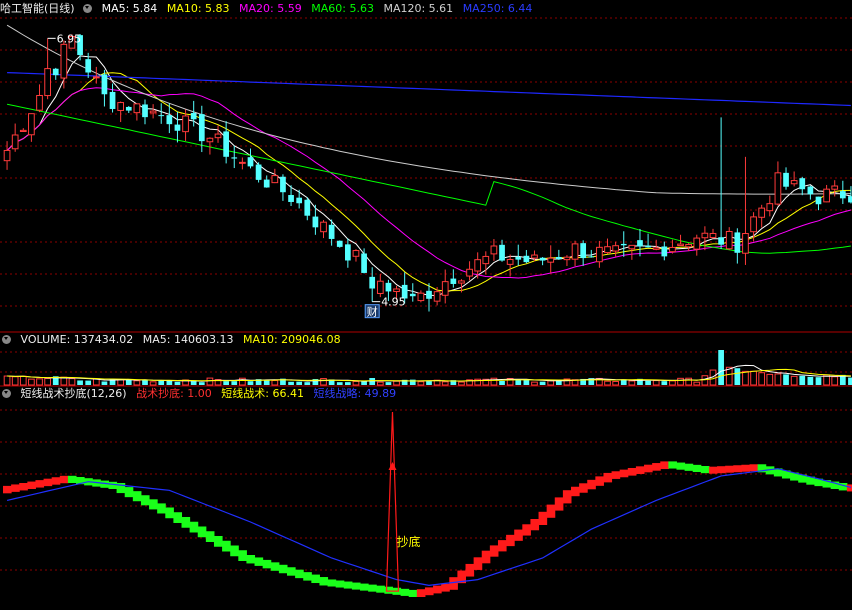 This screenshot has width=852, height=610. Describe the element at coordinates (342, 8) in the screenshot. I see `ma60-readout: MA60: 5.63` at that location.